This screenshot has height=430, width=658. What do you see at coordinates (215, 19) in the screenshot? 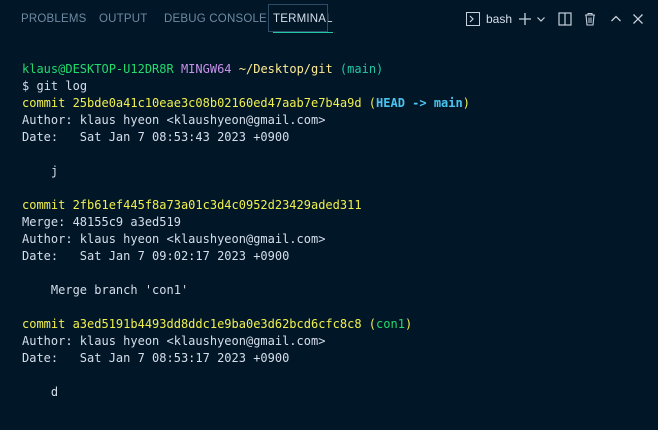
I see `tab-debug-console: DEBUG CONSOLE` at bounding box center [215, 19].